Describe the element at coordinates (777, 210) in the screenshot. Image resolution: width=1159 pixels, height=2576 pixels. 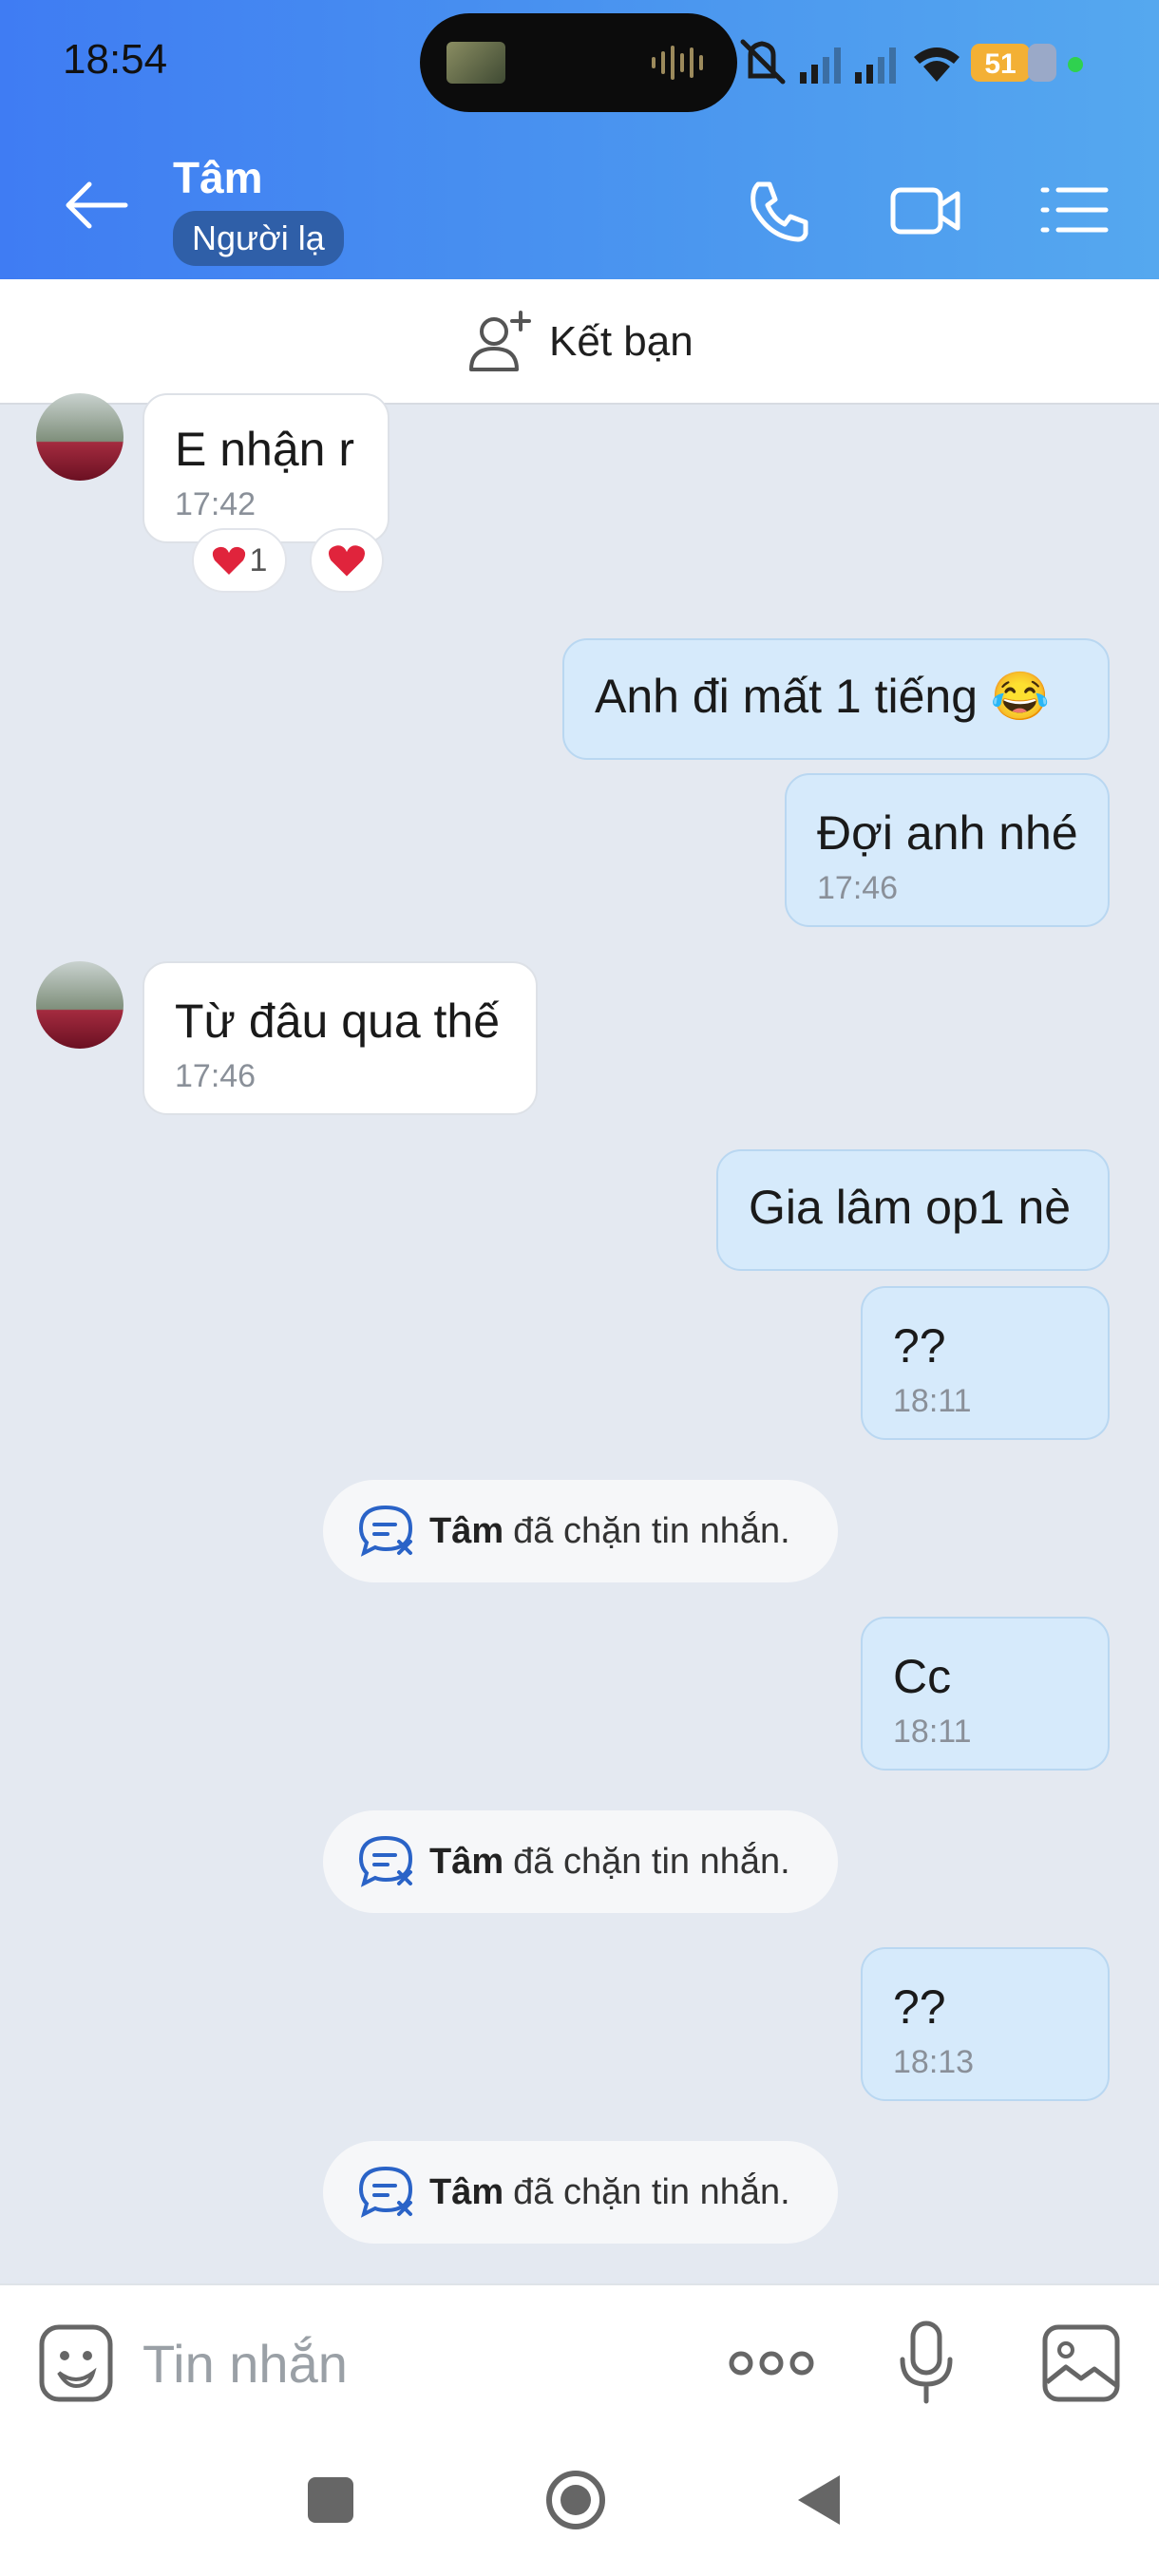
I see `phone-icon` at that location.